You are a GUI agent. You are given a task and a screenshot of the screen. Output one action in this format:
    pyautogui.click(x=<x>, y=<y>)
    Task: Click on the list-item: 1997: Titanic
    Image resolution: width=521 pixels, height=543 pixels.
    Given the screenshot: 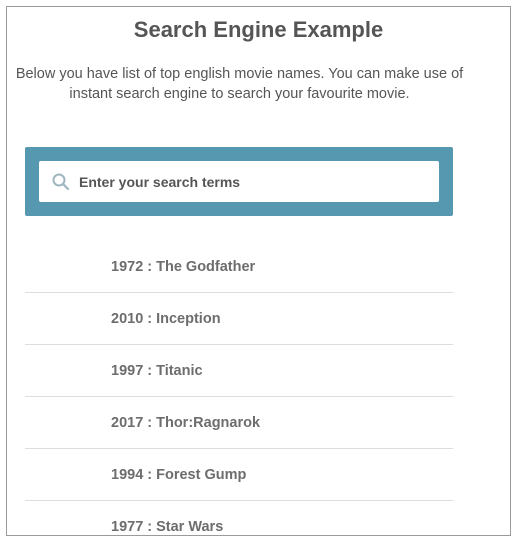 What is the action you would take?
    pyautogui.click(x=239, y=371)
    